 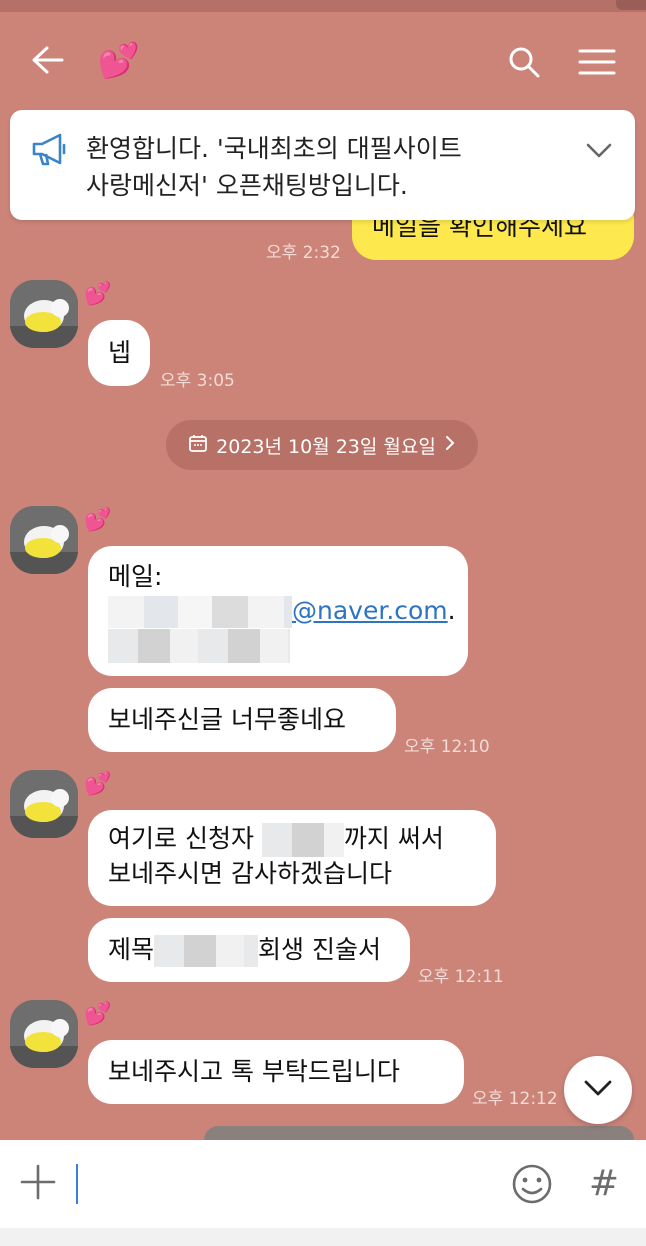 I want to click on notice-banner: 환영합니다. '국내최초의 대필사이트 사랑메신저' 오픈채팅방입니다., so click(x=322, y=165).